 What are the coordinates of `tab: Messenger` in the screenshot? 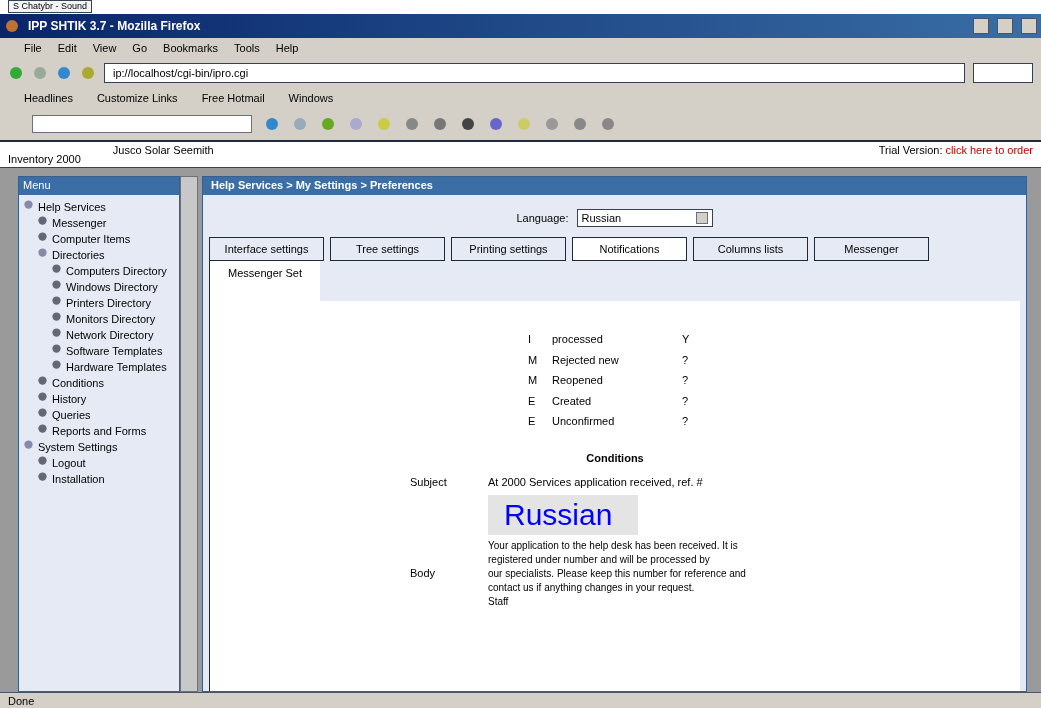 It's located at (871, 249).